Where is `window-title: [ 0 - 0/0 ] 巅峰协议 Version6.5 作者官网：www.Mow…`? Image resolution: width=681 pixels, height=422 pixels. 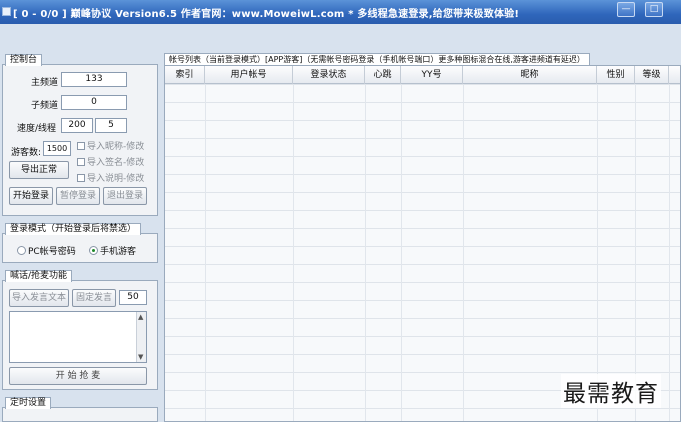
window-title: [ 0 - 0/0 ] 巅峰协议 Version6.5 作者官网：www.Mow… is located at coordinates (266, 14).